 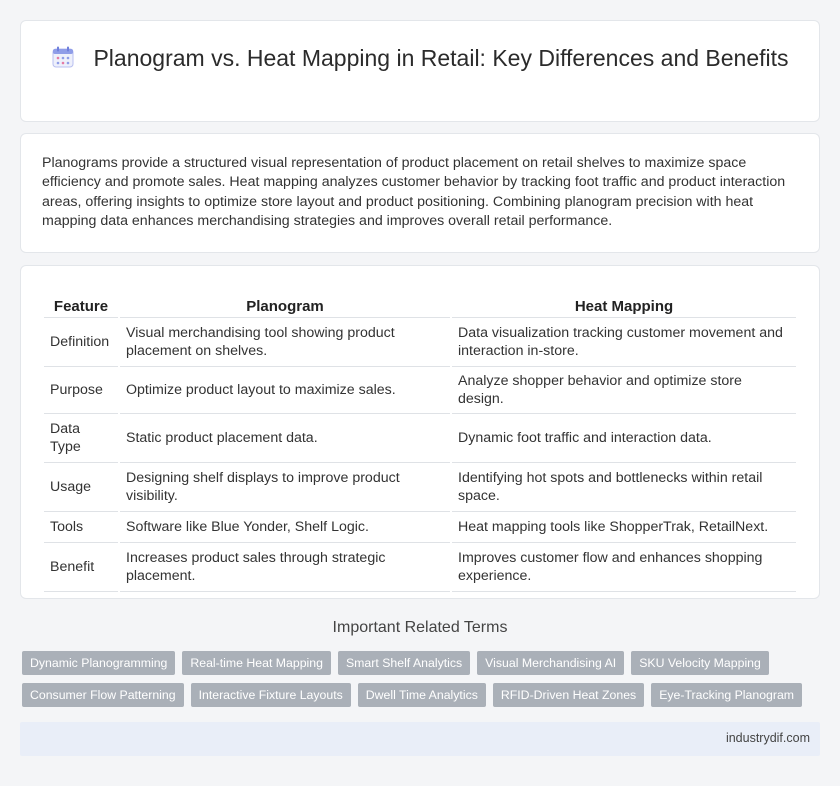 What do you see at coordinates (568, 695) in the screenshot?
I see `tag-rfid-driven-heat-zones: RFID-Driven Heat Zones` at bounding box center [568, 695].